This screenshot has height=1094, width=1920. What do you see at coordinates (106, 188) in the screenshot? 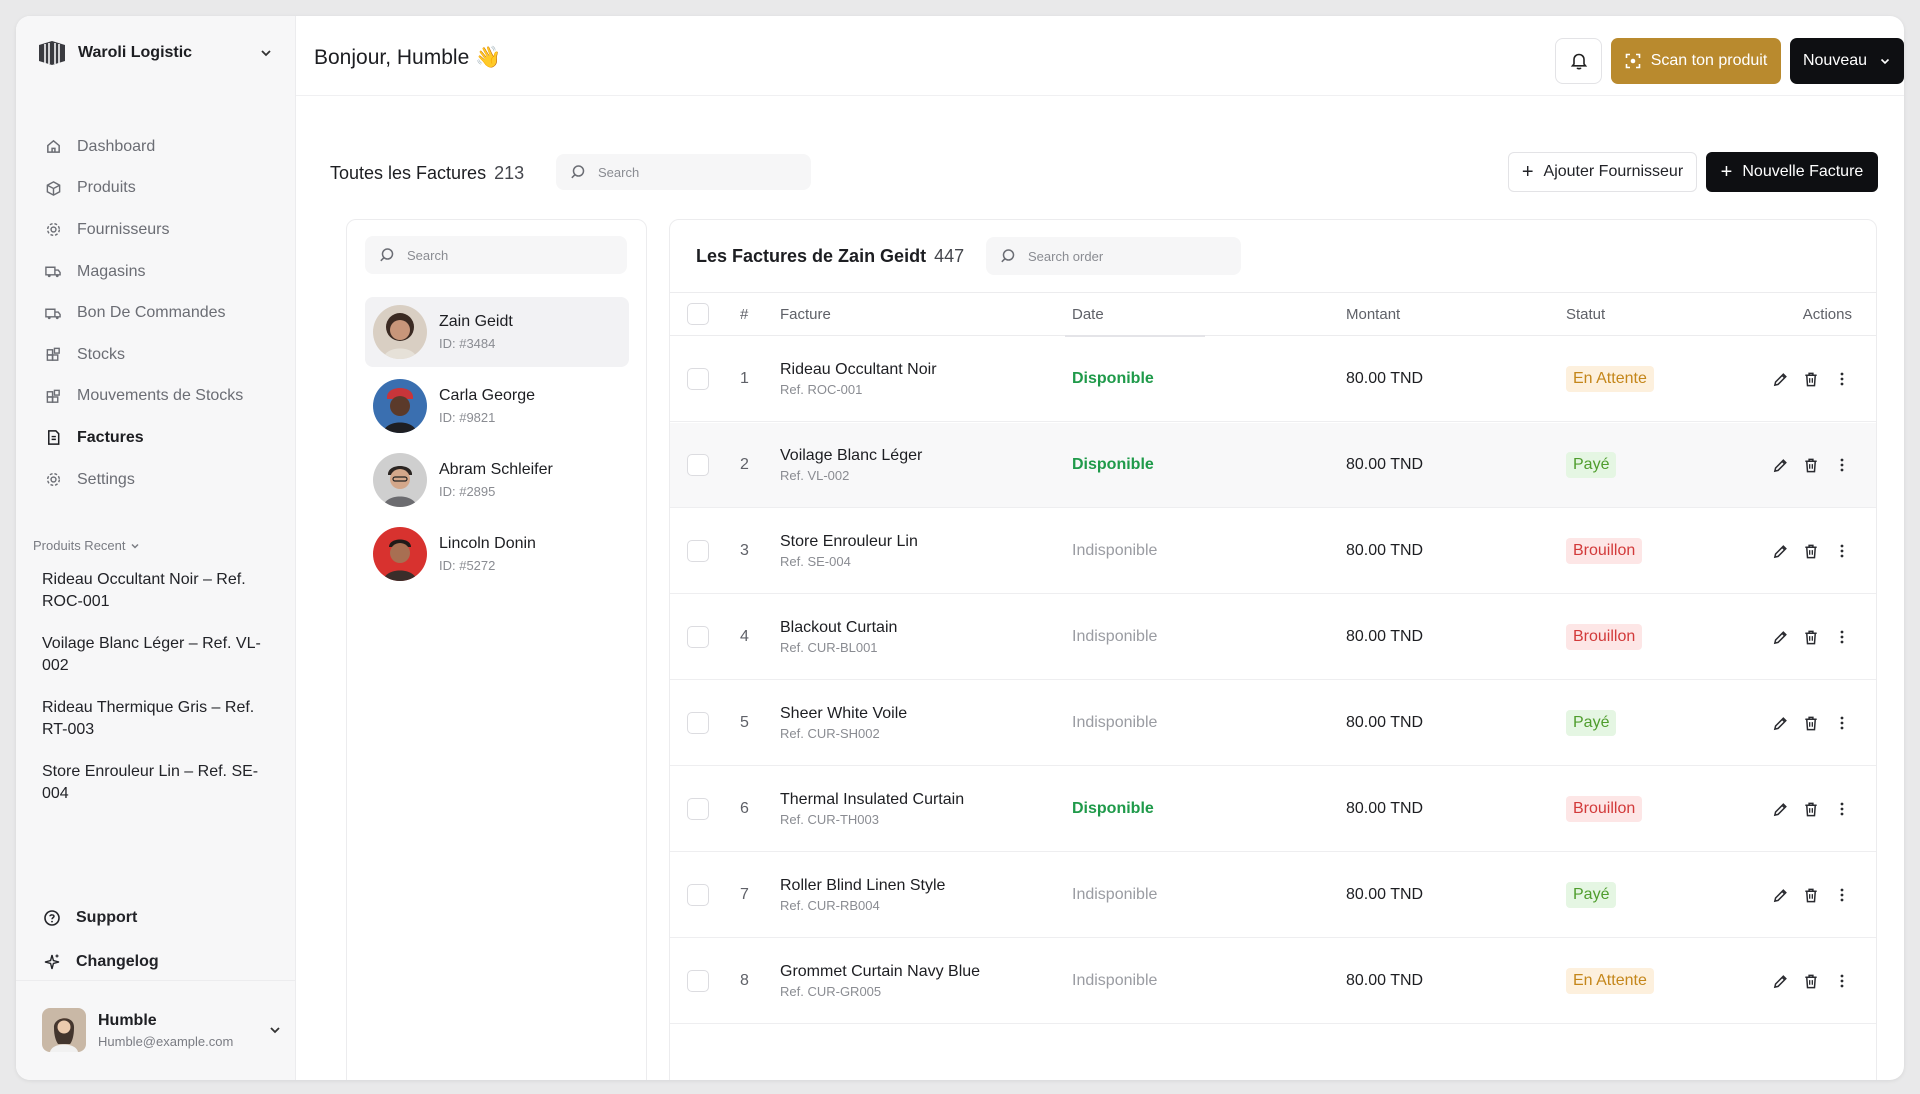
I see `sidebar-item-label: Produits` at bounding box center [106, 188].